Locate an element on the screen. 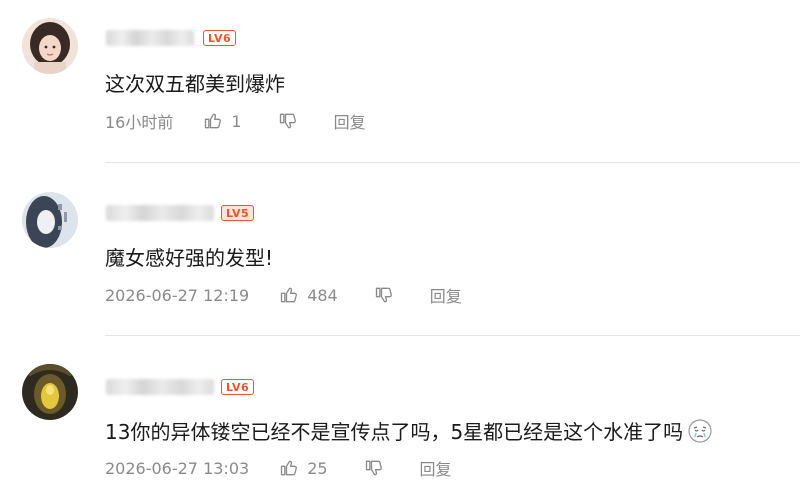 This screenshot has height=494, width=800. comment-text: 13你的异体镂空已经不是宣传点了吗，5星都已经是这个水准了吗 is located at coordinates (409, 432).